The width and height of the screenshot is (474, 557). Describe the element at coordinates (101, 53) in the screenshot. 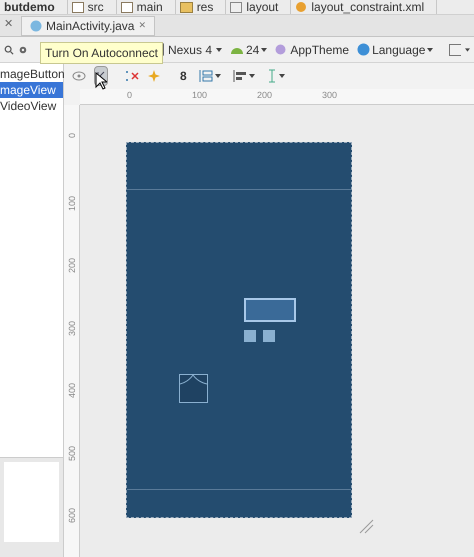

I see `tooltip: Turn On Autoconnect` at that location.